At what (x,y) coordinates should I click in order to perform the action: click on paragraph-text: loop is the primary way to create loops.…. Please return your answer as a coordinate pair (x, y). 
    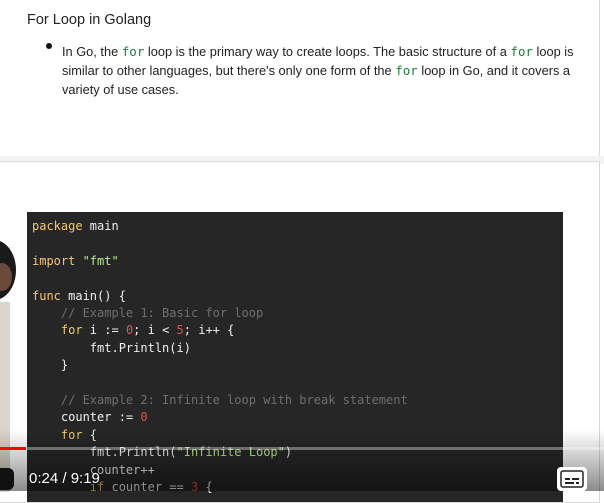
    Looking at the image, I should click on (327, 51).